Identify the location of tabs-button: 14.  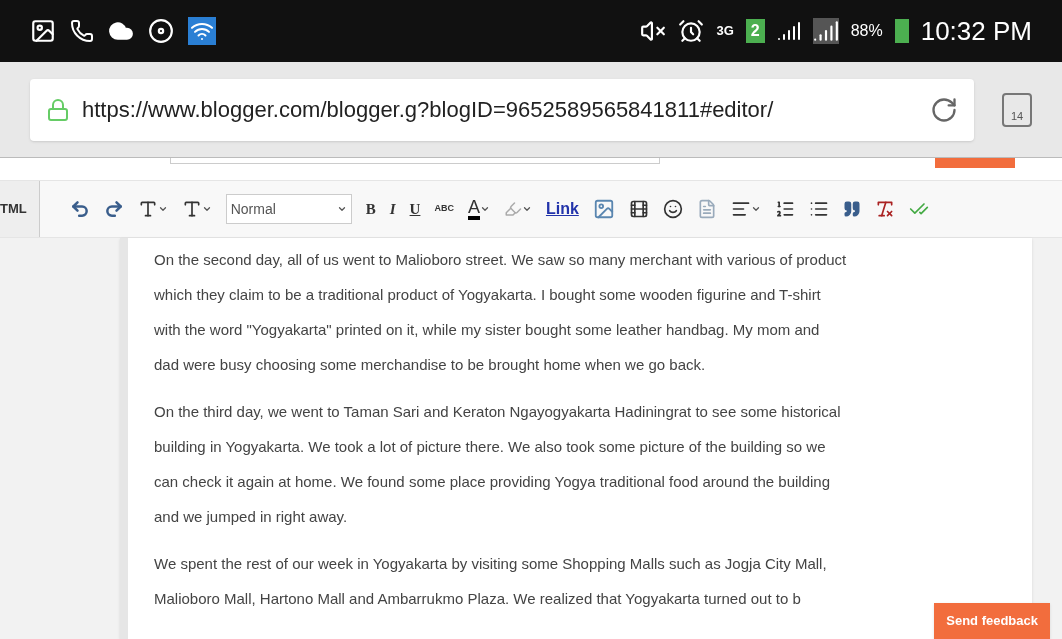
(1017, 109).